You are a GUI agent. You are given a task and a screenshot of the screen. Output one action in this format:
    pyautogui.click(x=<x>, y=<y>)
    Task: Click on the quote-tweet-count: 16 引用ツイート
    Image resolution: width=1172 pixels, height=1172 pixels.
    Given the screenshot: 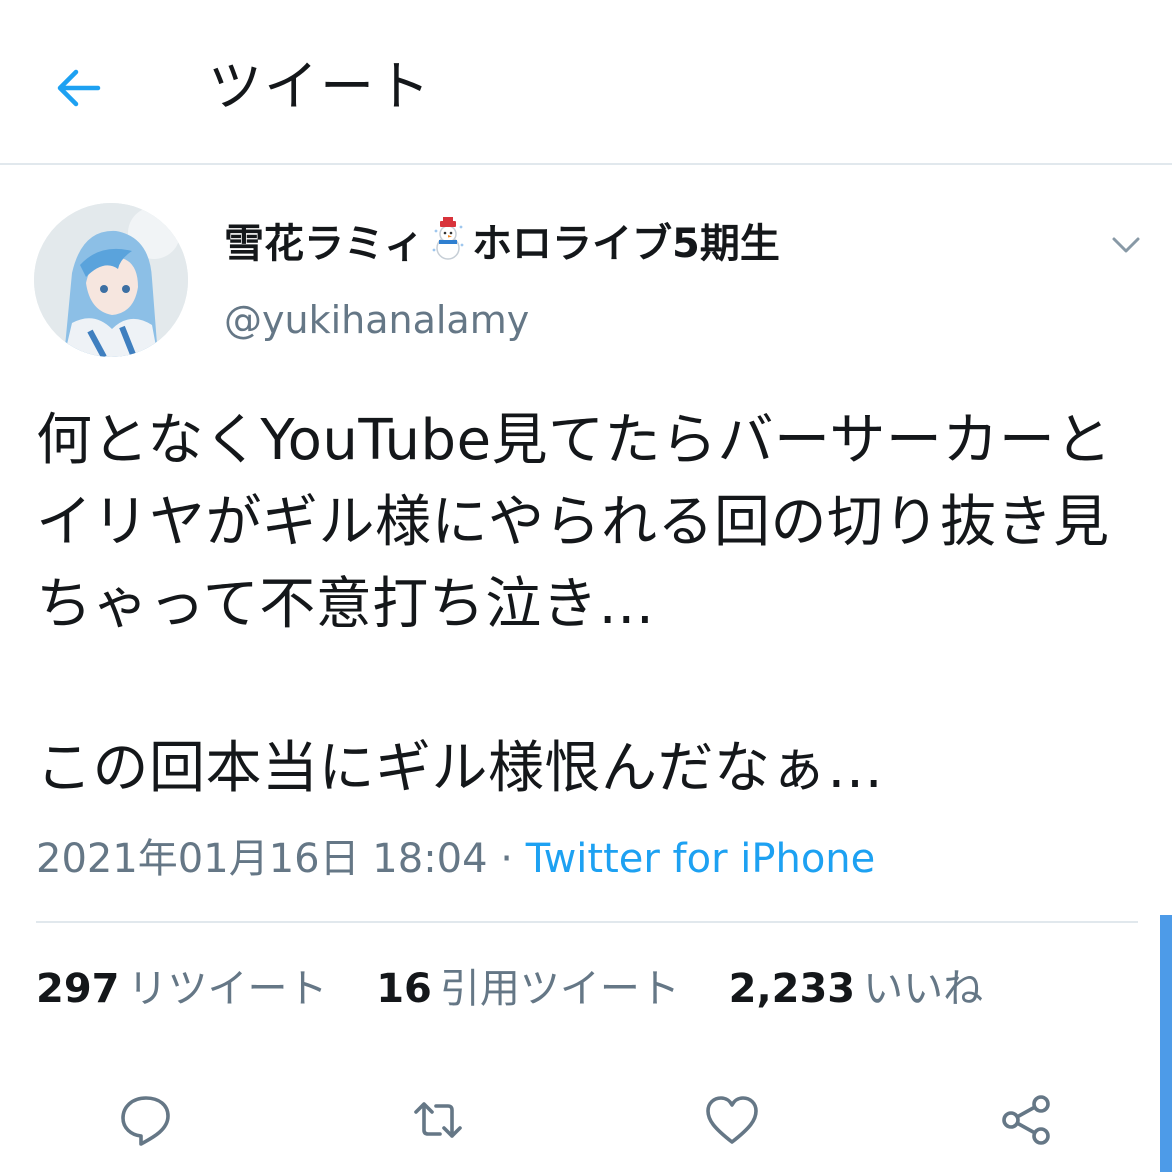 What is the action you would take?
    pyautogui.click(x=528, y=989)
    